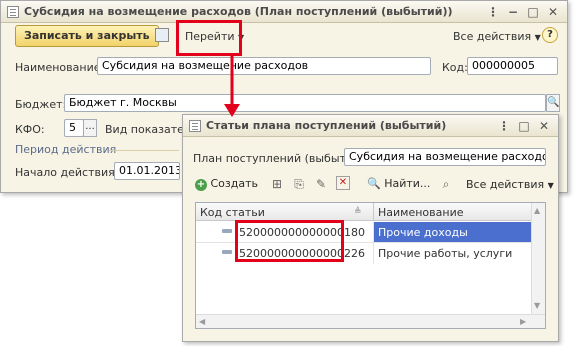 This screenshot has width=577, height=346. What do you see at coordinates (234, 183) in the screenshot?
I see `create-label: Создать` at bounding box center [234, 183].